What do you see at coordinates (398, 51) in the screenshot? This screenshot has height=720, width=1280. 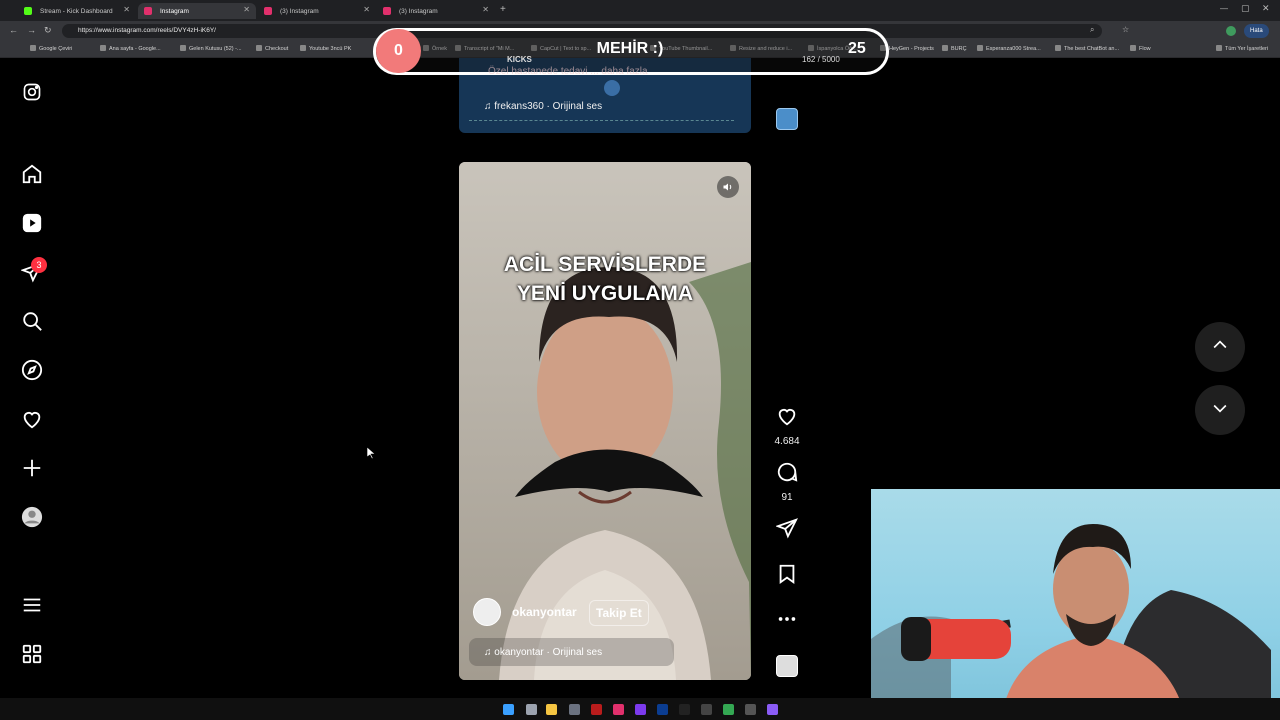 I see `overlay-left-counter: 0` at bounding box center [398, 51].